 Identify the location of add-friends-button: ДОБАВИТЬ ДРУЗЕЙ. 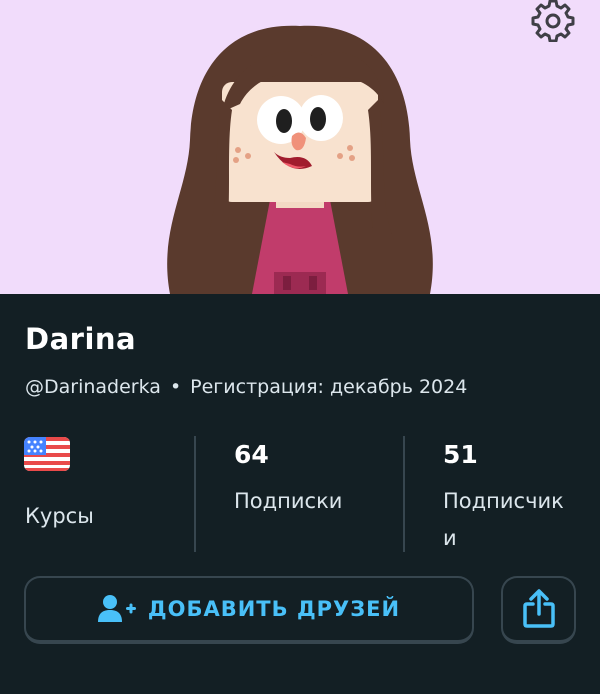
(249, 610).